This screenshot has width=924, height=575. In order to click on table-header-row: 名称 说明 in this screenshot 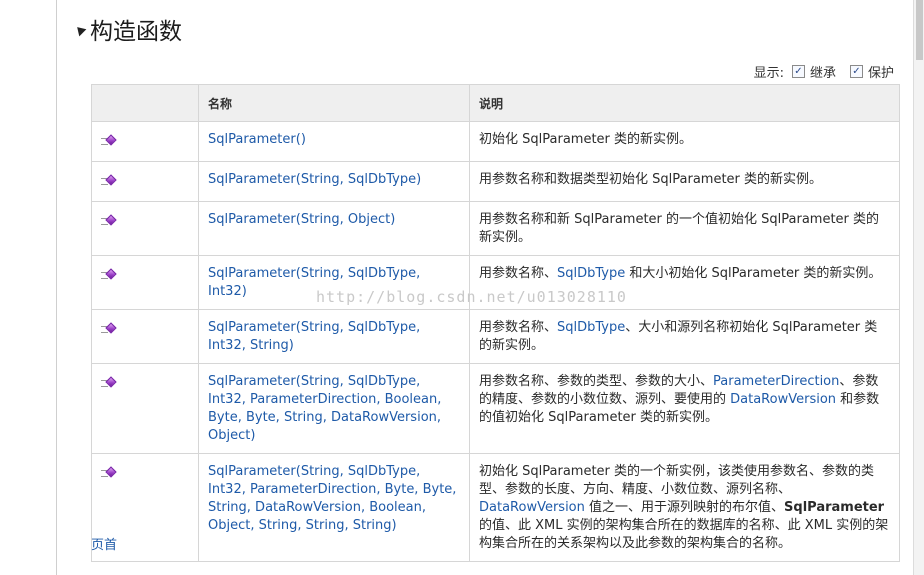, I will do `click(495, 103)`.